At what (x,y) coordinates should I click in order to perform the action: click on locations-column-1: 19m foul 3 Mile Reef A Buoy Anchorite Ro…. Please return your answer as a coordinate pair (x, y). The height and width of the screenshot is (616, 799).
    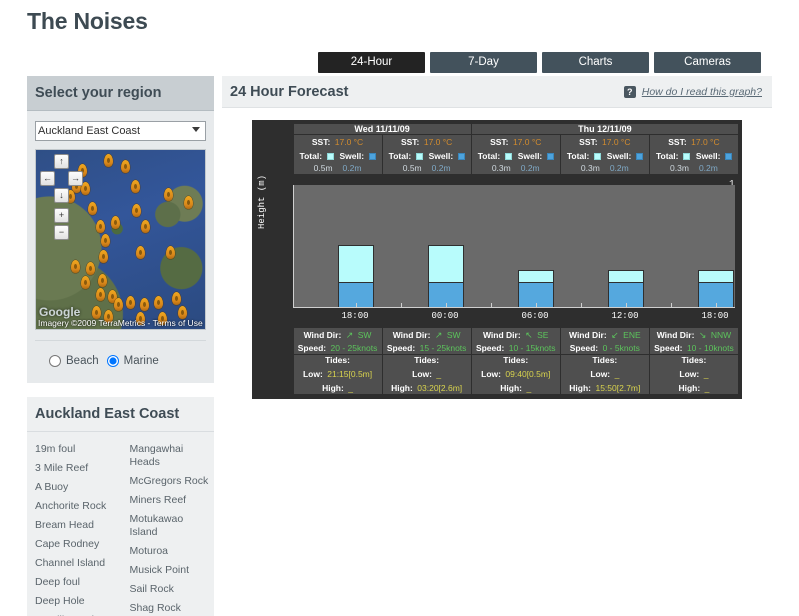
    Looking at the image, I should click on (75, 528).